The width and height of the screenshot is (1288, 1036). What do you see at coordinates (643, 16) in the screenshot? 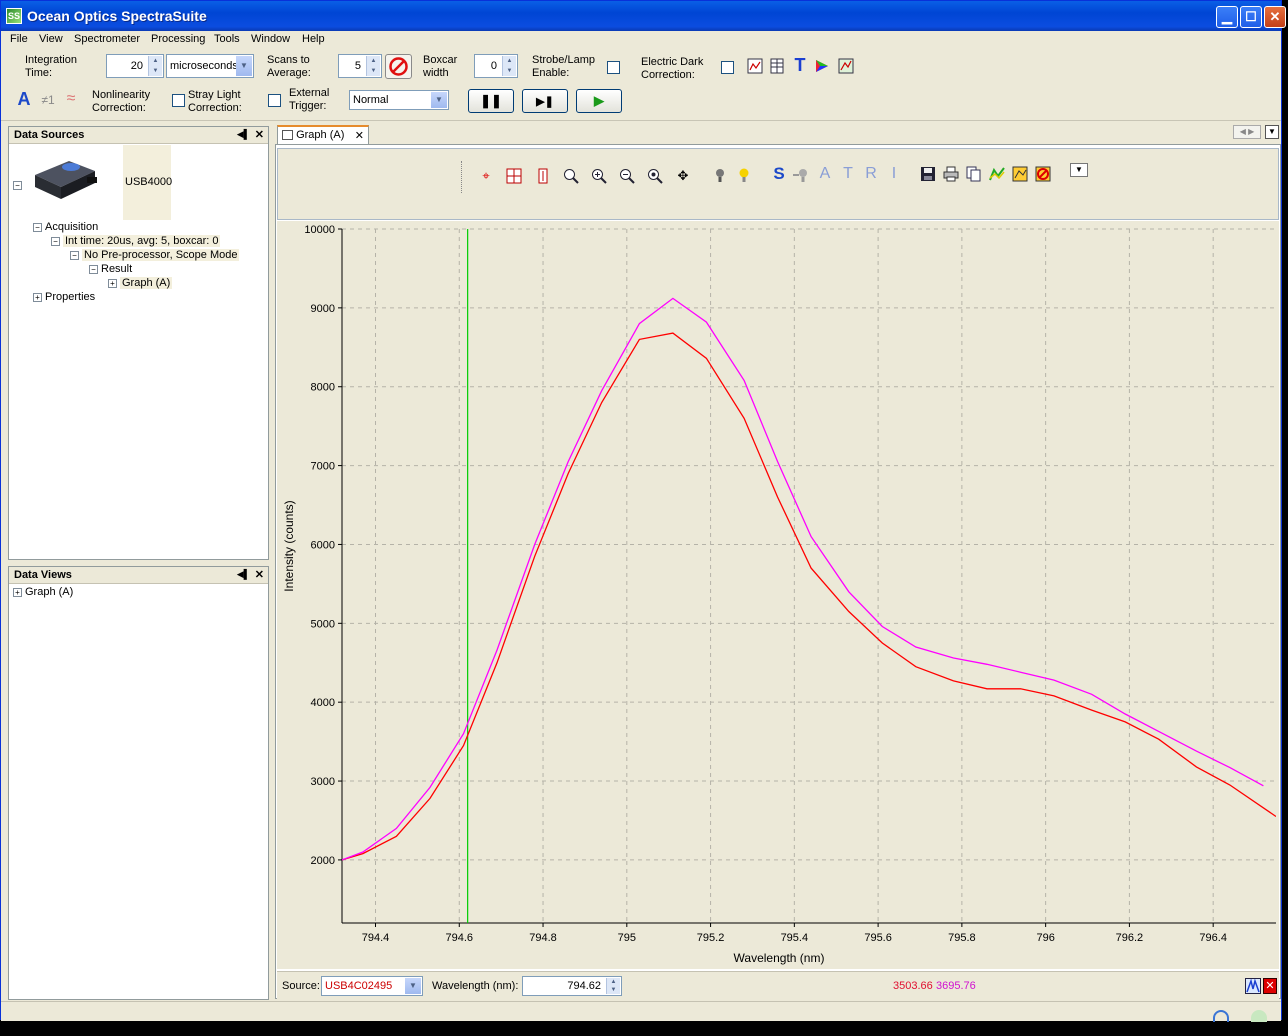
I see `title-bar: SS Ocean Optics SpectraSuite ▁ ☐ ✕` at bounding box center [643, 16].